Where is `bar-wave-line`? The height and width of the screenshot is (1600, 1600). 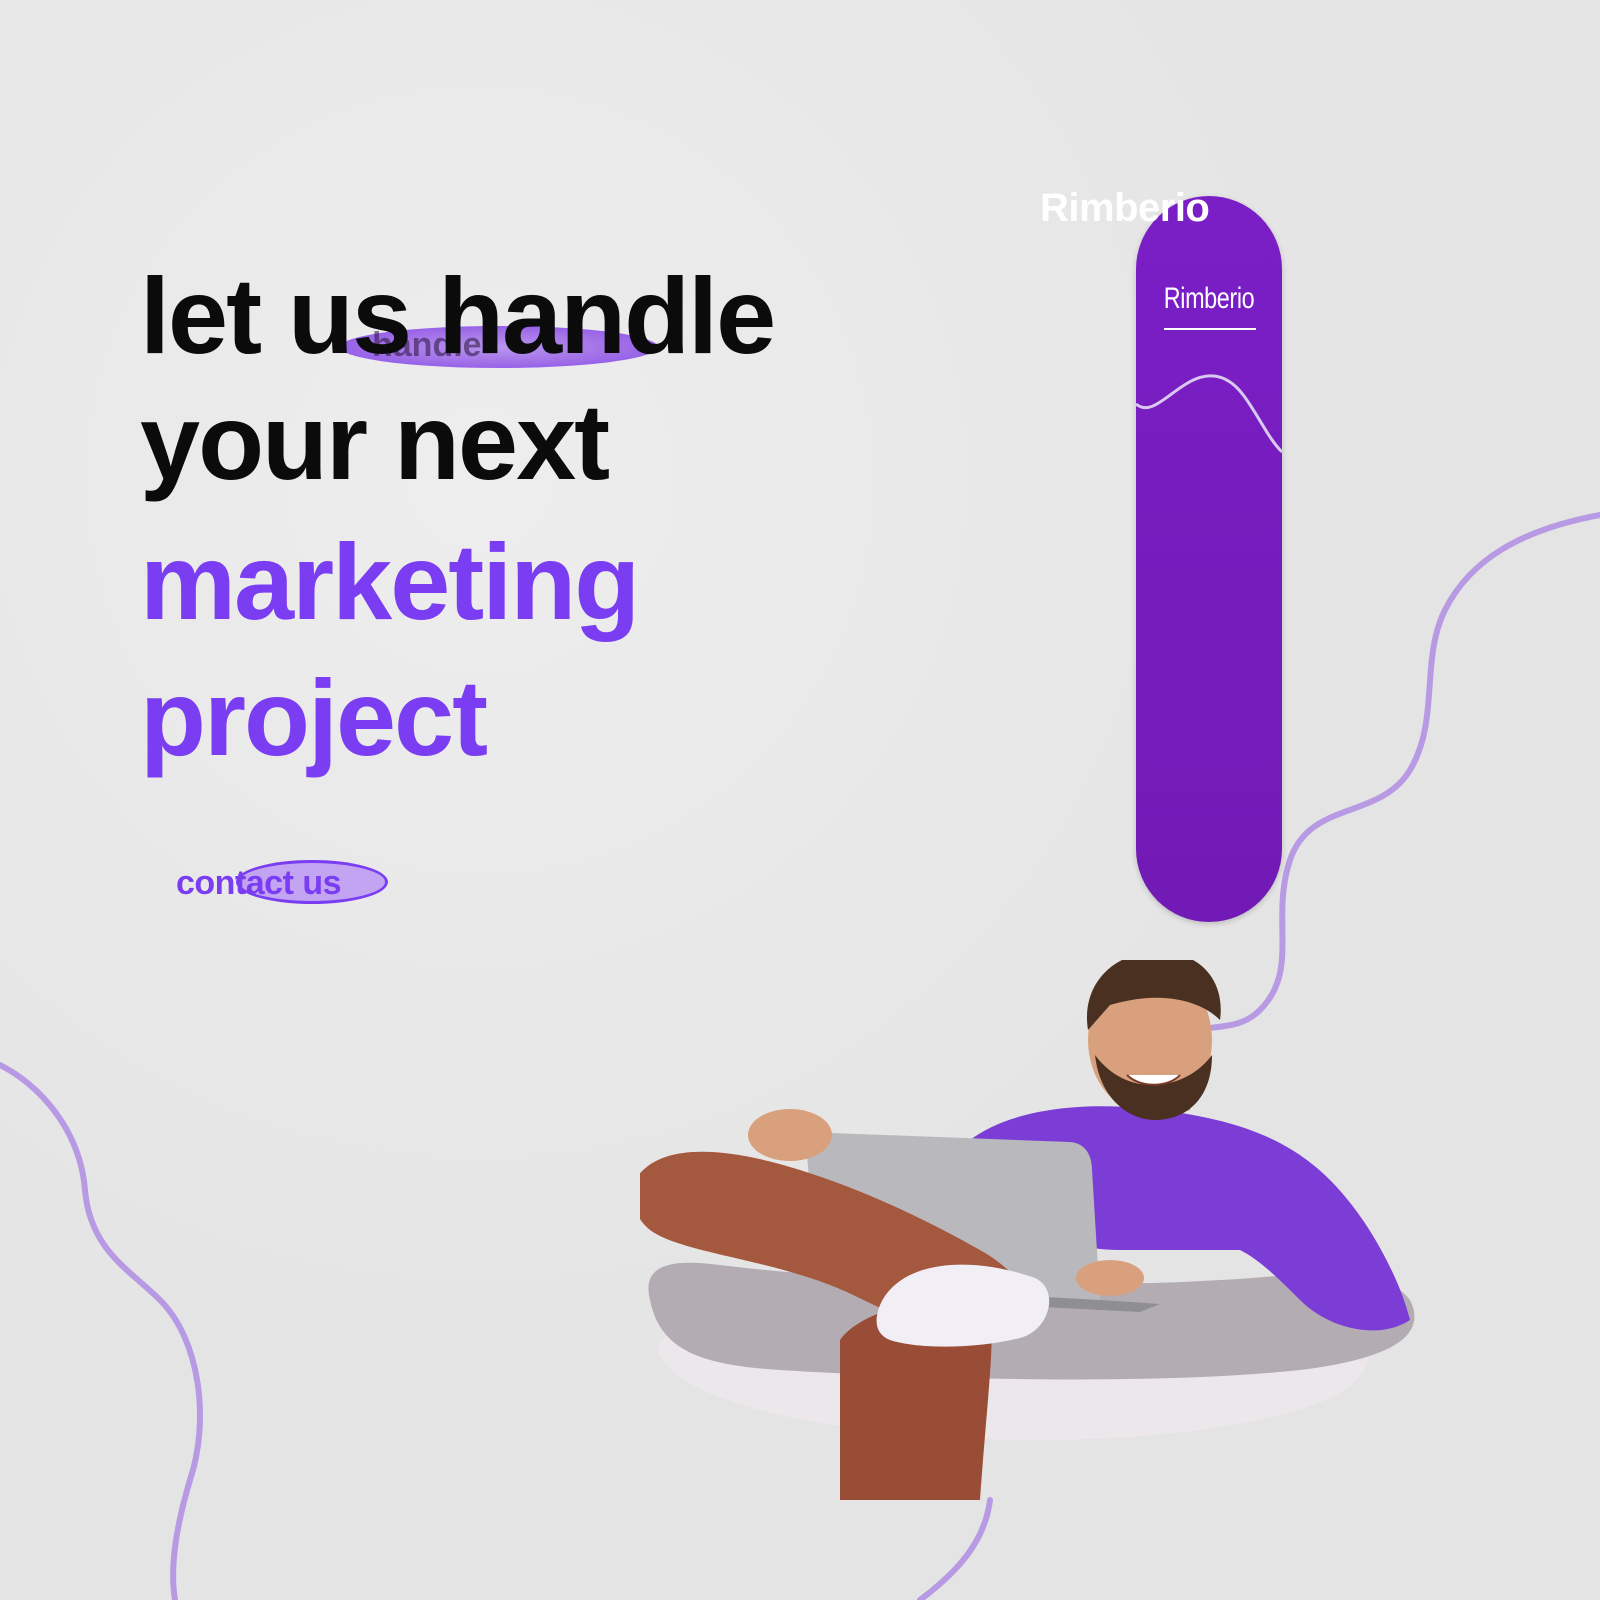 bar-wave-line is located at coordinates (1209, 414).